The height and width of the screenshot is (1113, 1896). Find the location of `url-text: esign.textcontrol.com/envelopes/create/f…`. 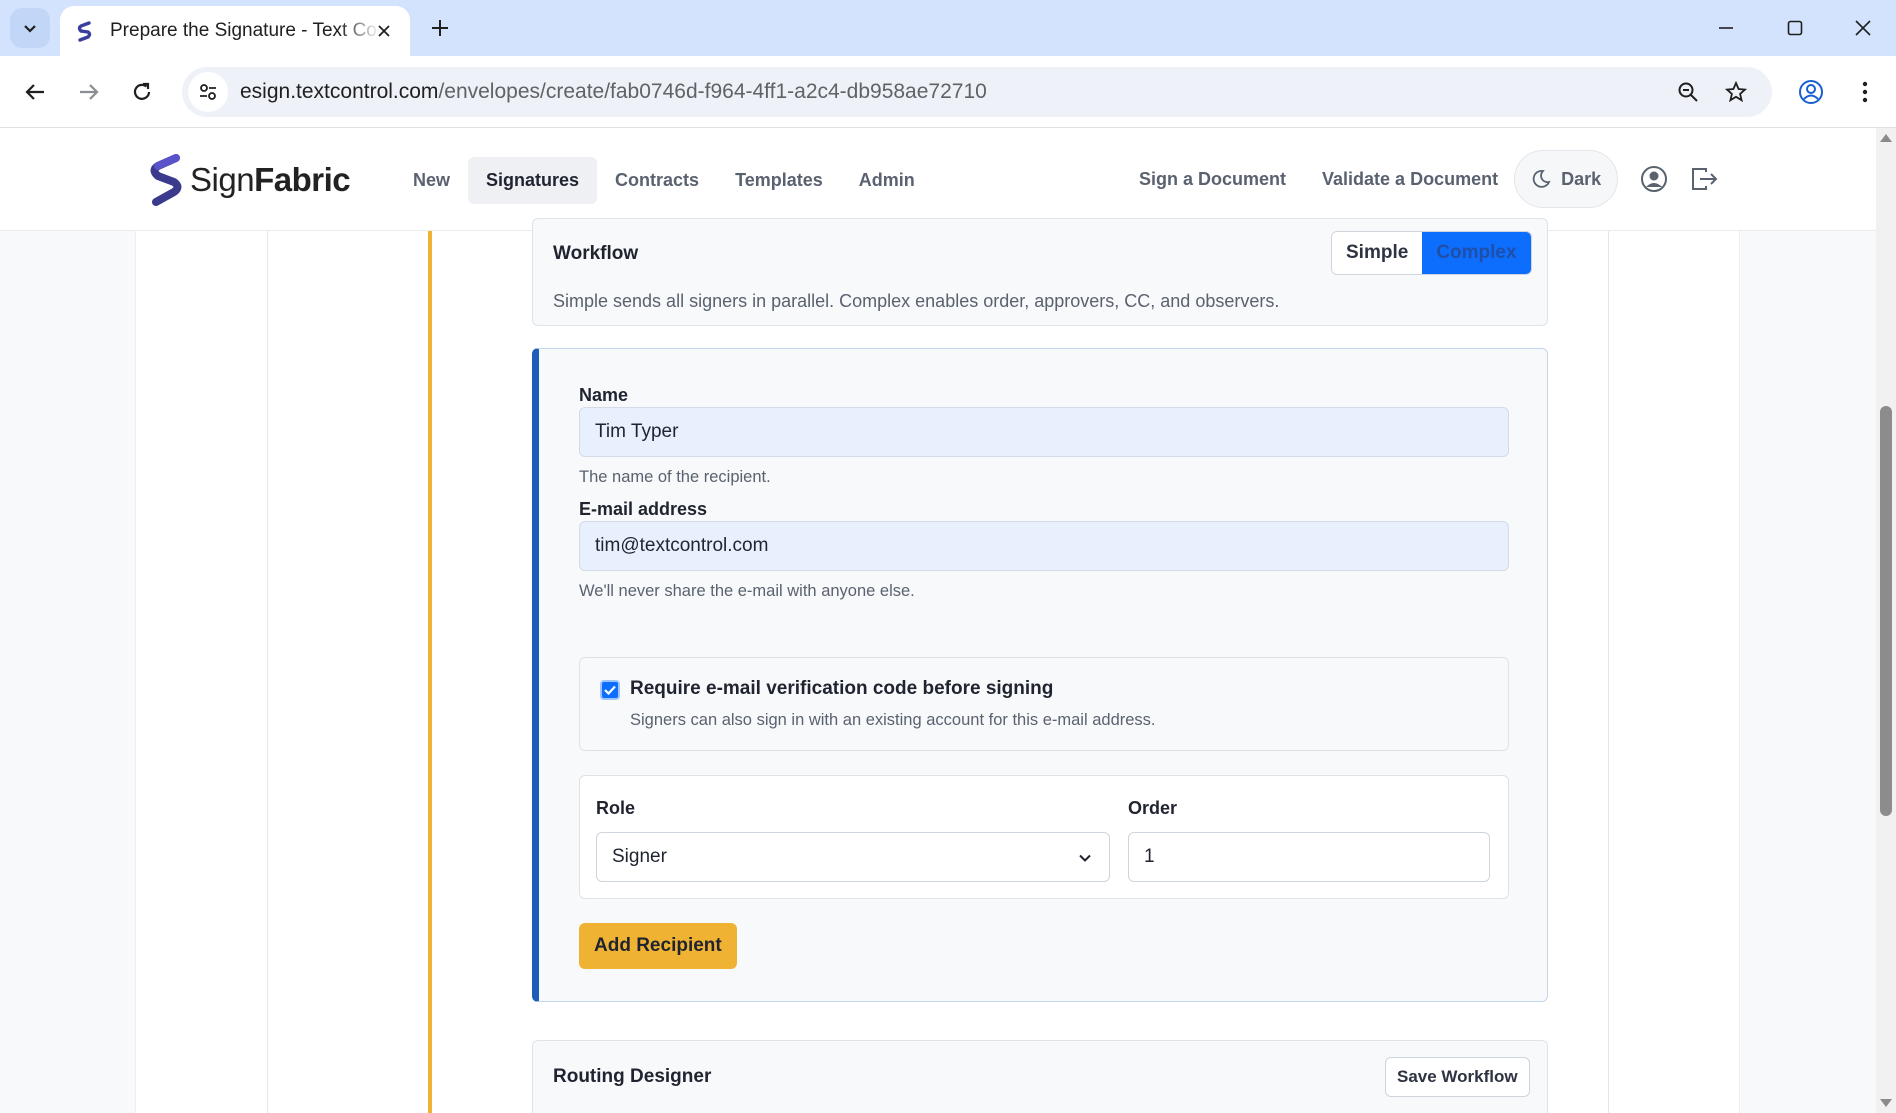

url-text: esign.textcontrol.com/envelopes/create/f… is located at coordinates (613, 92).